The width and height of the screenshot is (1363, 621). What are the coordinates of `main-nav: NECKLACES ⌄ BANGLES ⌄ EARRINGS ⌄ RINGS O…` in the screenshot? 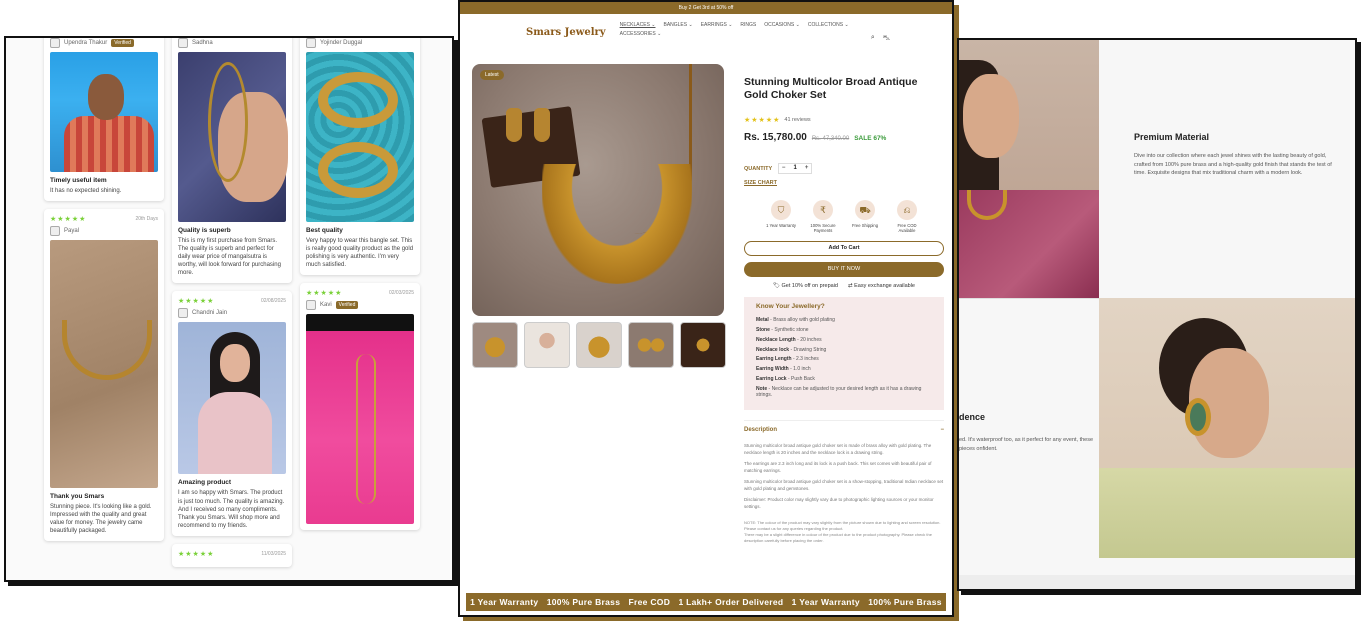 It's located at (750, 29).